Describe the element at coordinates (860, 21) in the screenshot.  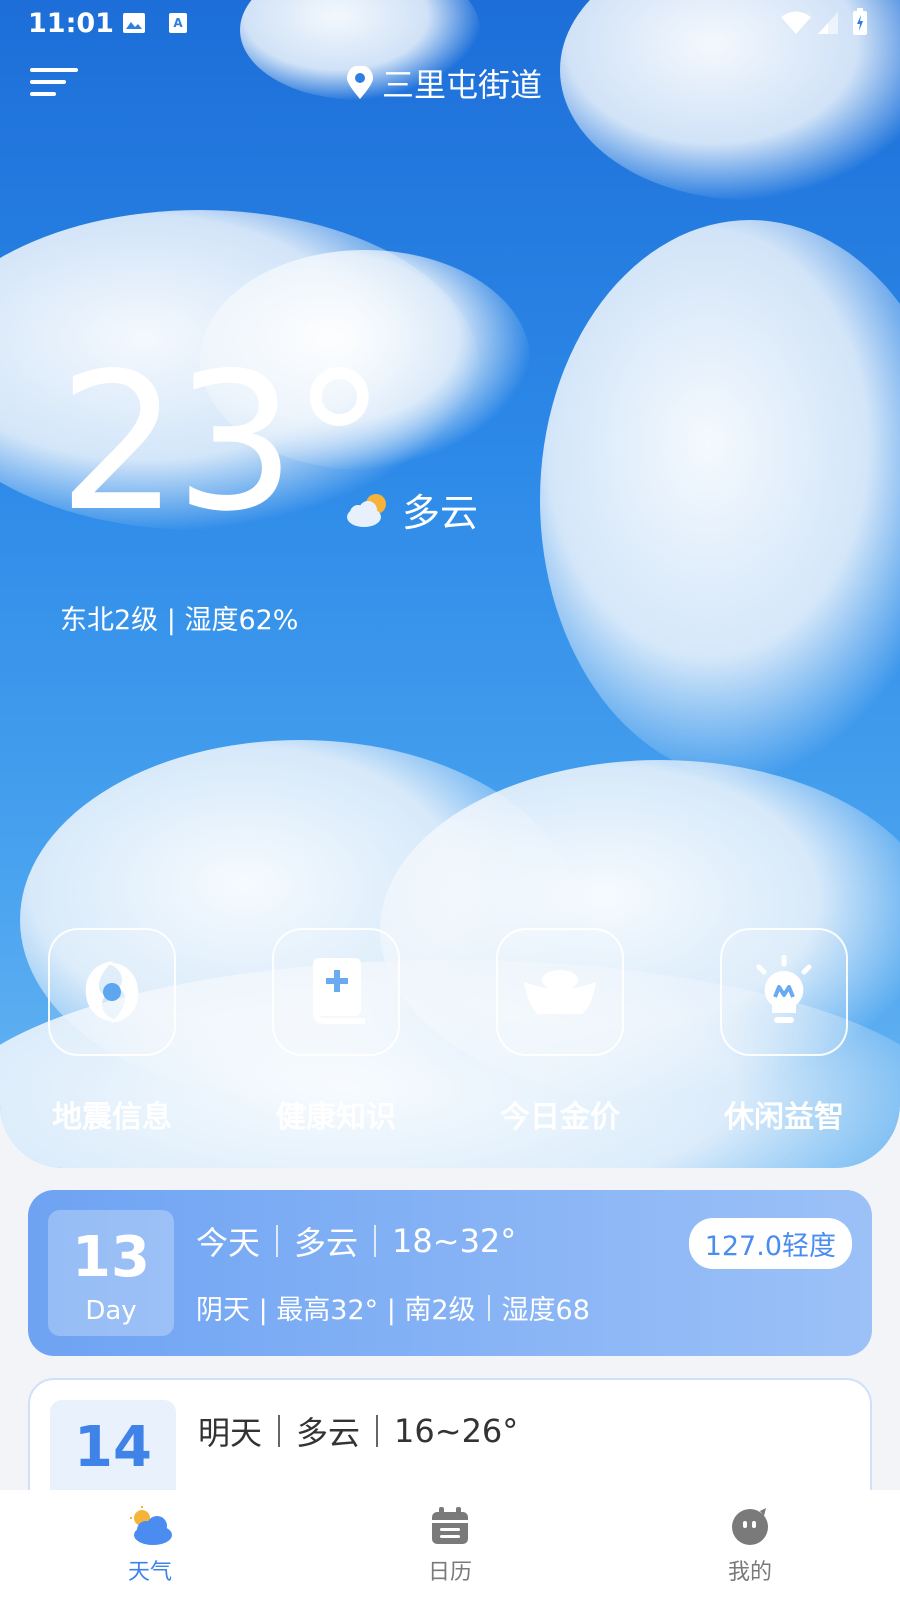
I see `battery-icon` at that location.